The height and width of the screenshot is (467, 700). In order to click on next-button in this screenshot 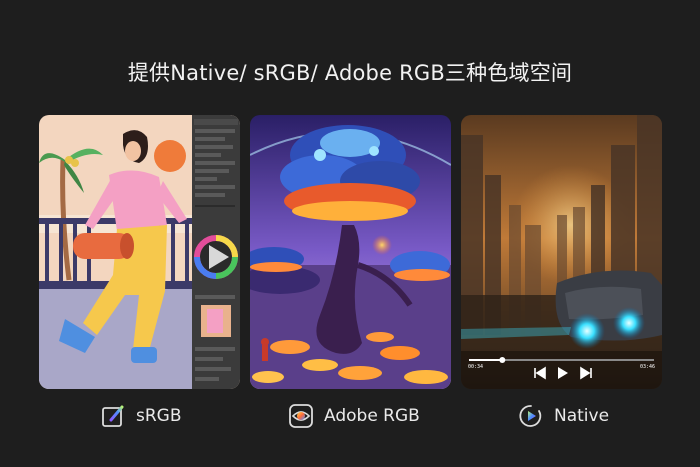, I will do `click(586, 373)`.